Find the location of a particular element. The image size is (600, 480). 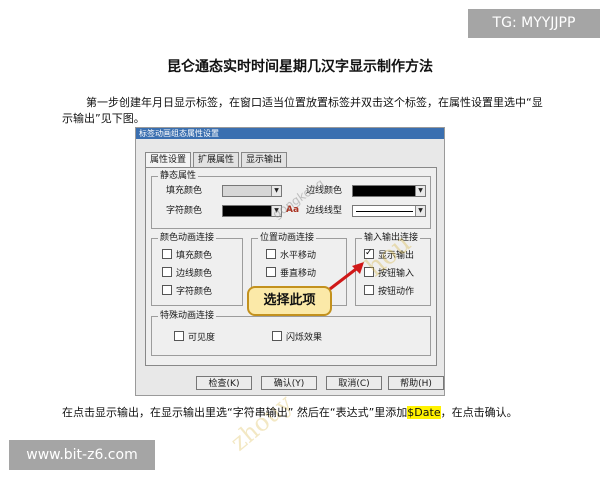

border-style-label: 边线线型 is located at coordinates (324, 211).